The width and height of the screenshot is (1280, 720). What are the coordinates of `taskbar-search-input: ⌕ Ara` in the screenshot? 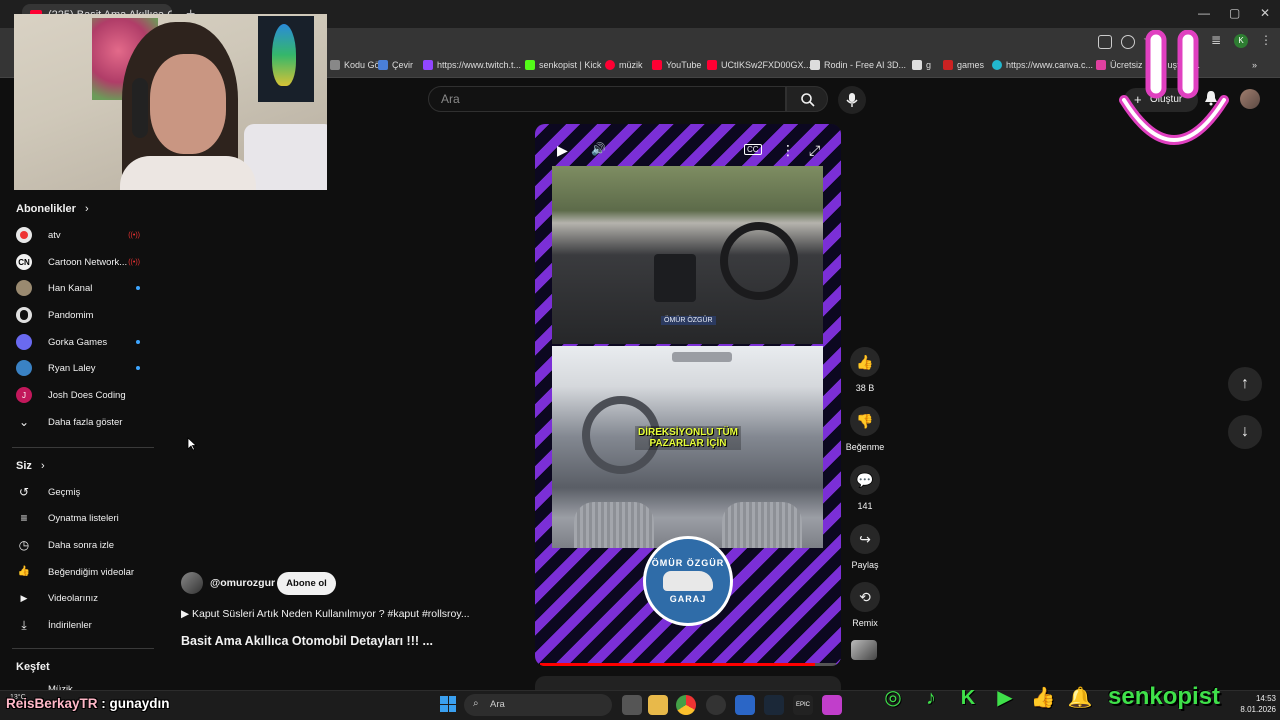 It's located at (538, 705).